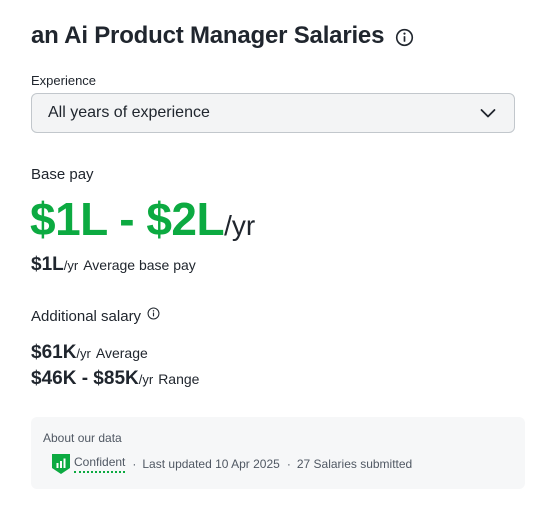 Image resolution: width=553 pixels, height=506 pixels. I want to click on experience-label: Experience, so click(64, 80).